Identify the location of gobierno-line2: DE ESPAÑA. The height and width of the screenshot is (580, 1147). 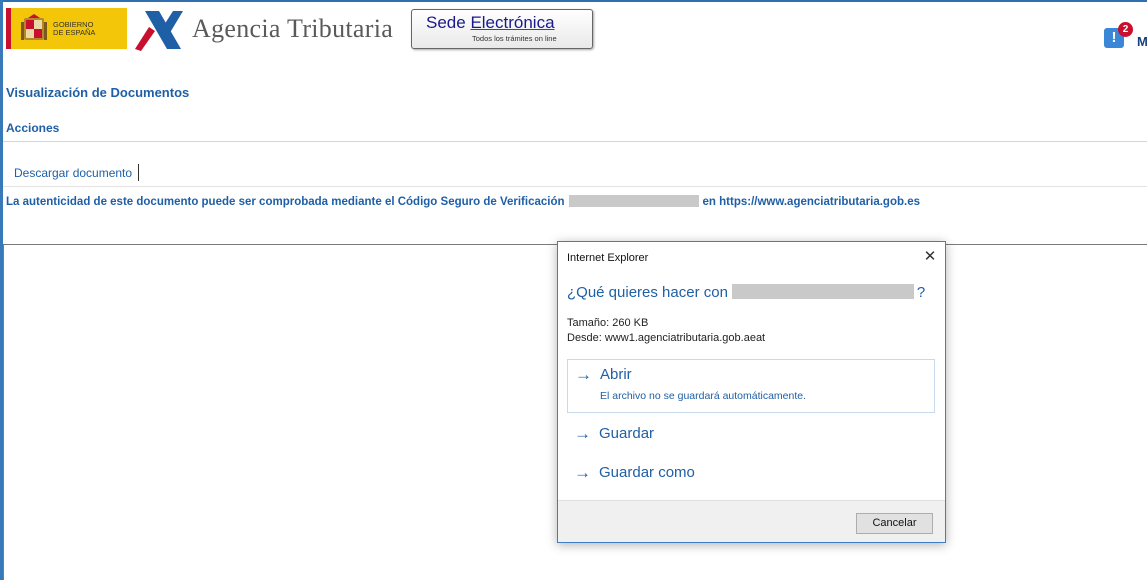
(74, 32).